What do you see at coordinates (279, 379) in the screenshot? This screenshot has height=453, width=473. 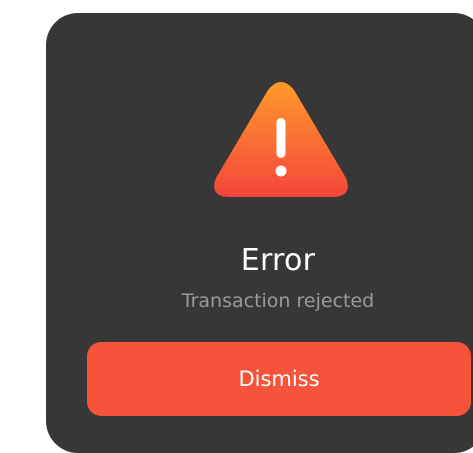 I see `dismiss-button: Dismiss` at bounding box center [279, 379].